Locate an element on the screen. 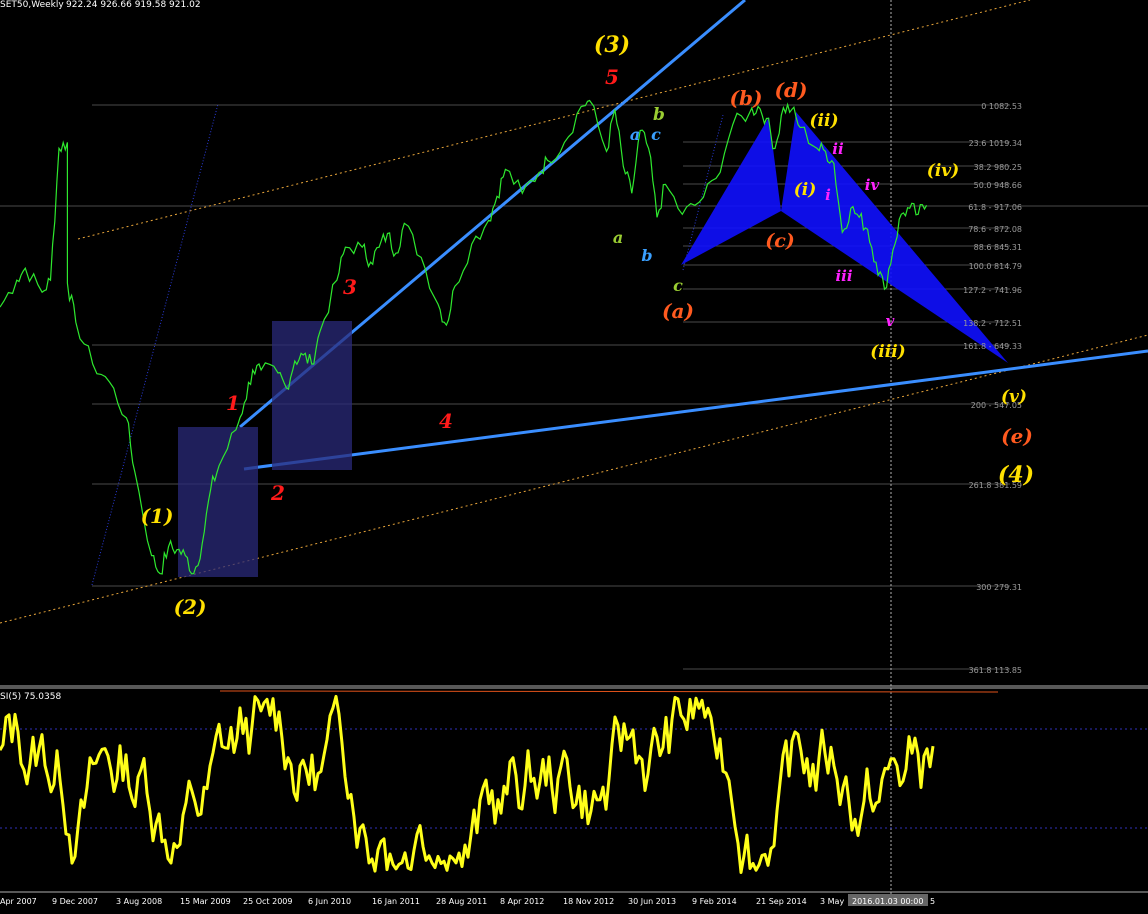  fib-level-label: 78.6 - 872.08 is located at coordinates (995, 229).